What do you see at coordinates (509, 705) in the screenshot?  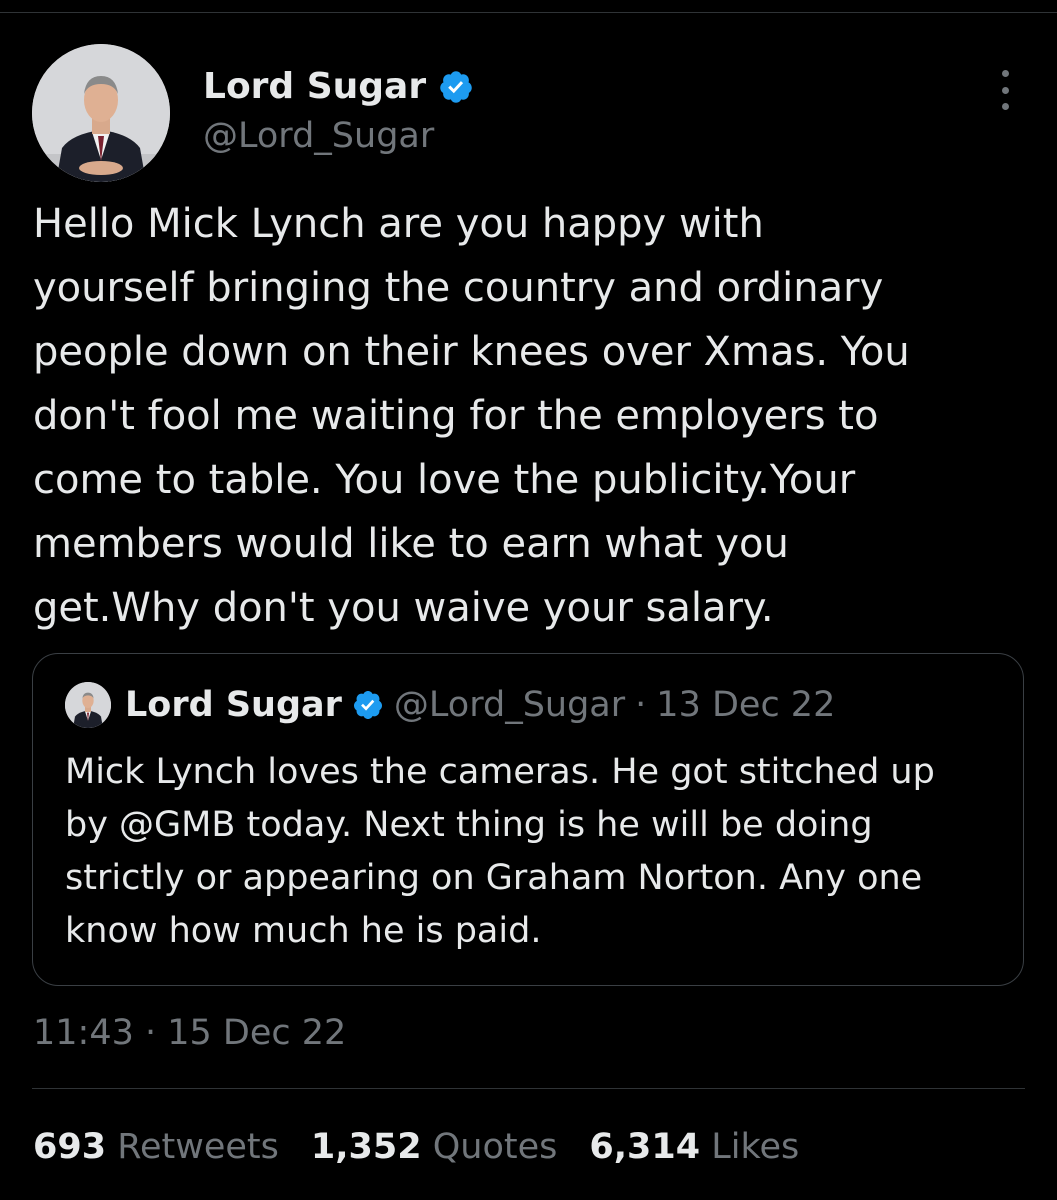 I see `quoted-author-handle: @Lord_Sugar` at bounding box center [509, 705].